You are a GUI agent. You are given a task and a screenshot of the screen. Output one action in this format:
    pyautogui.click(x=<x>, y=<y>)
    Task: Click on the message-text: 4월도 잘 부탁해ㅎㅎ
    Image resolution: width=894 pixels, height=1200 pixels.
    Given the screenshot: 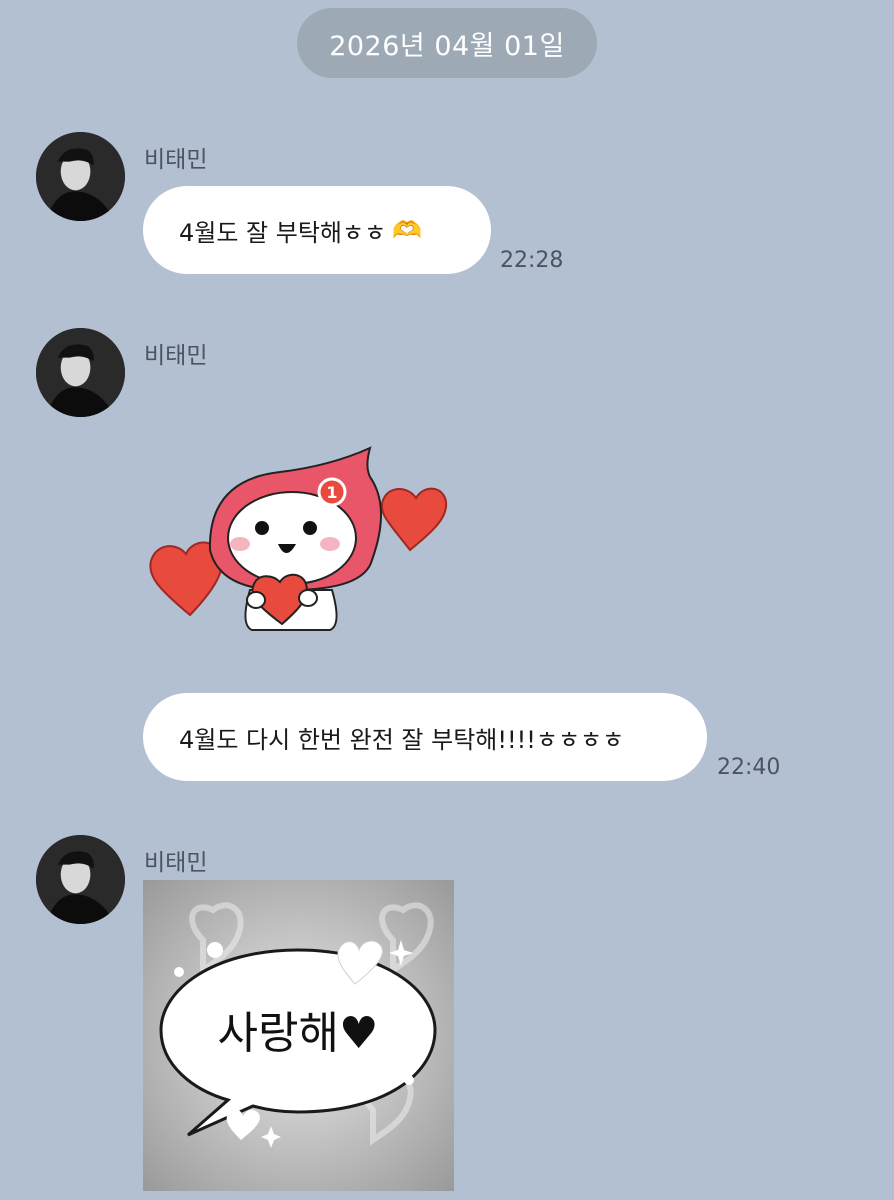 What is the action you would take?
    pyautogui.click(x=283, y=232)
    